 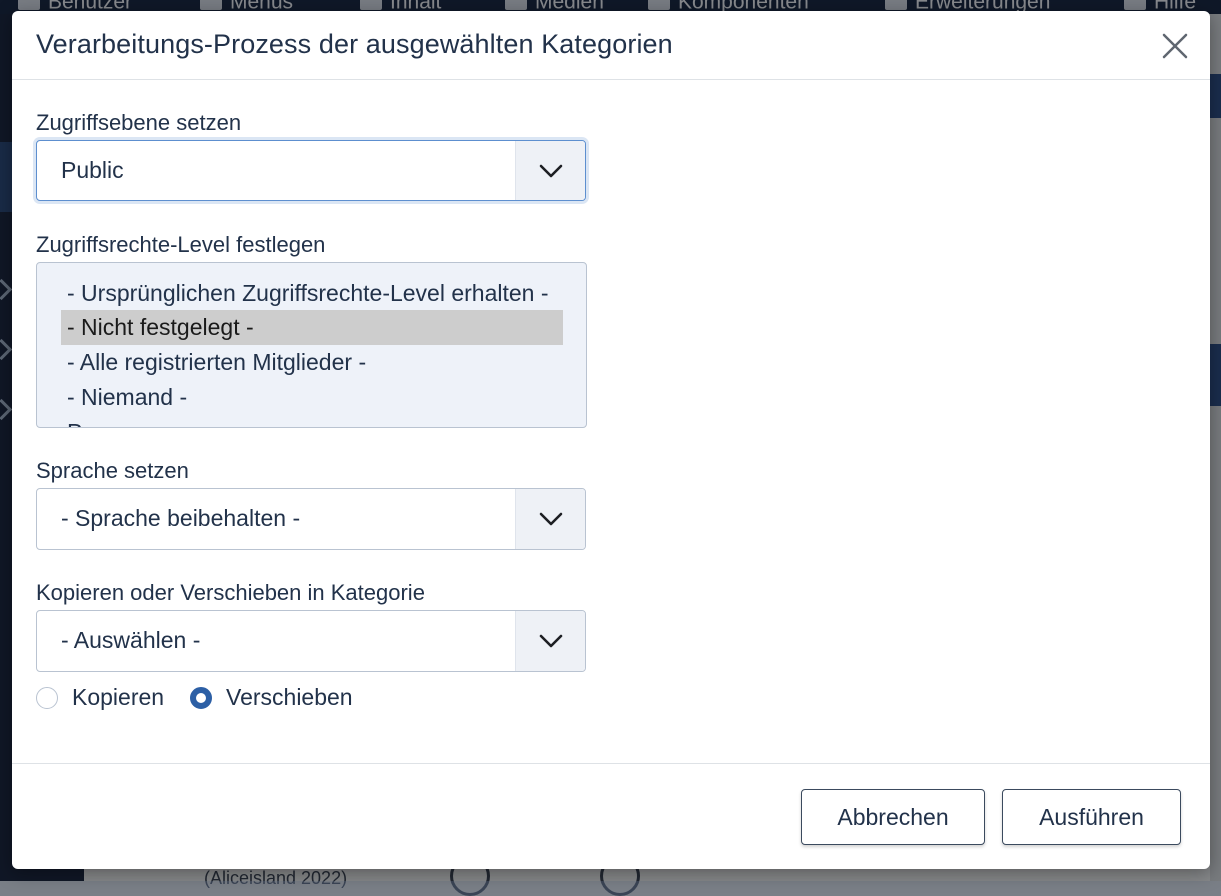 I want to click on listbox-option: - Niemand -, so click(x=312, y=397).